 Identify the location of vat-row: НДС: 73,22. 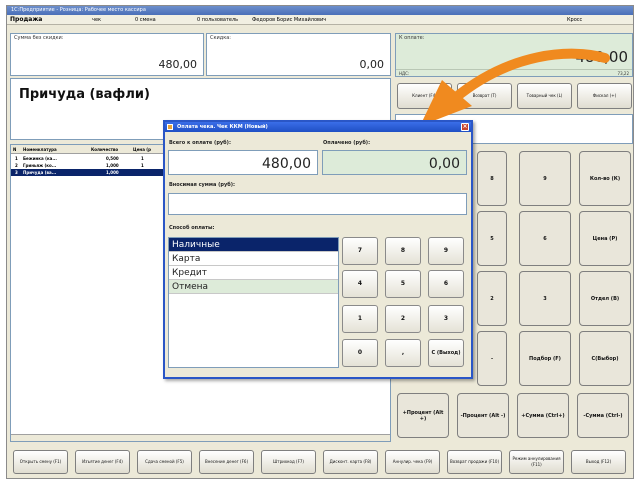
(514, 72).